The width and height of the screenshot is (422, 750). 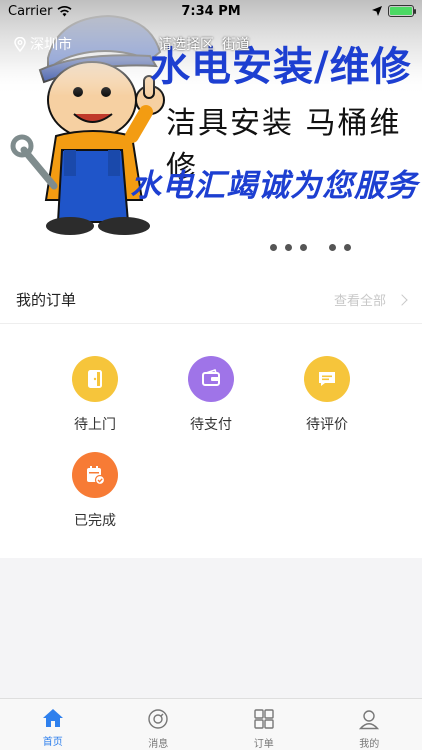 I want to click on order-status-awaiting-visit: 待上门, so click(x=95, y=395).